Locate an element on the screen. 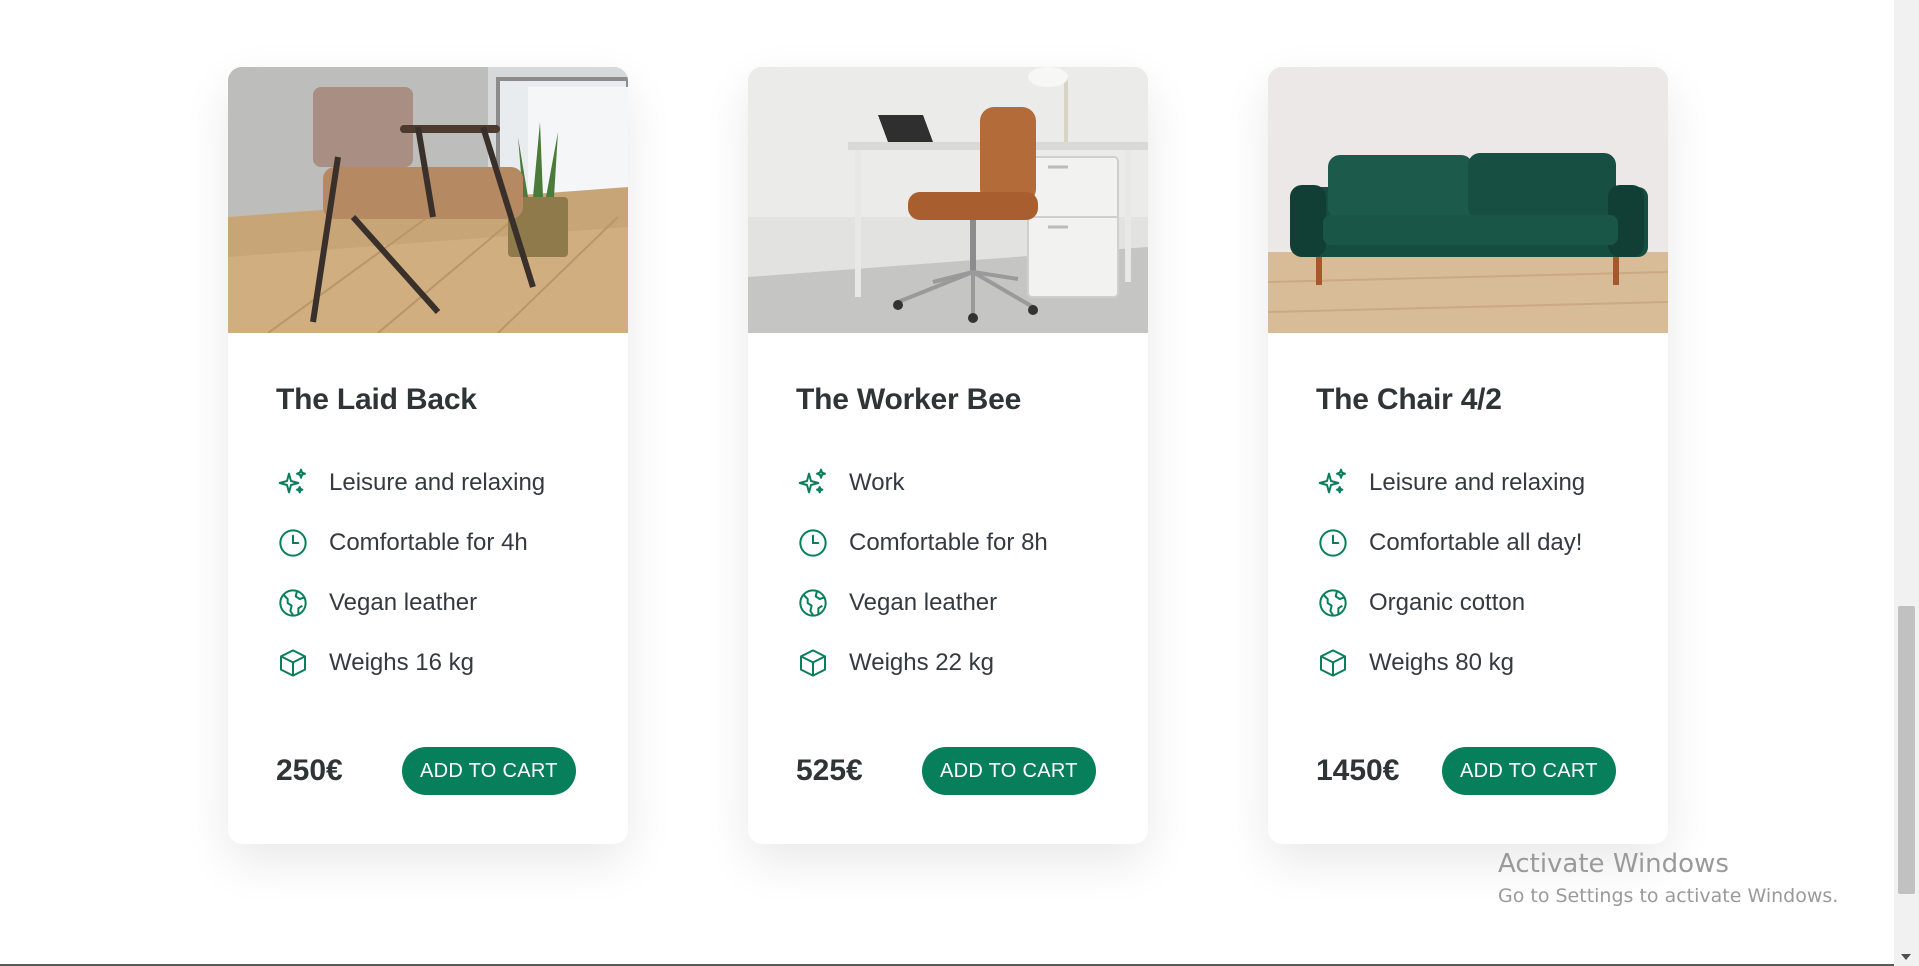  watermark-subtitle: Go to Settings to activate Windows. is located at coordinates (1668, 896).